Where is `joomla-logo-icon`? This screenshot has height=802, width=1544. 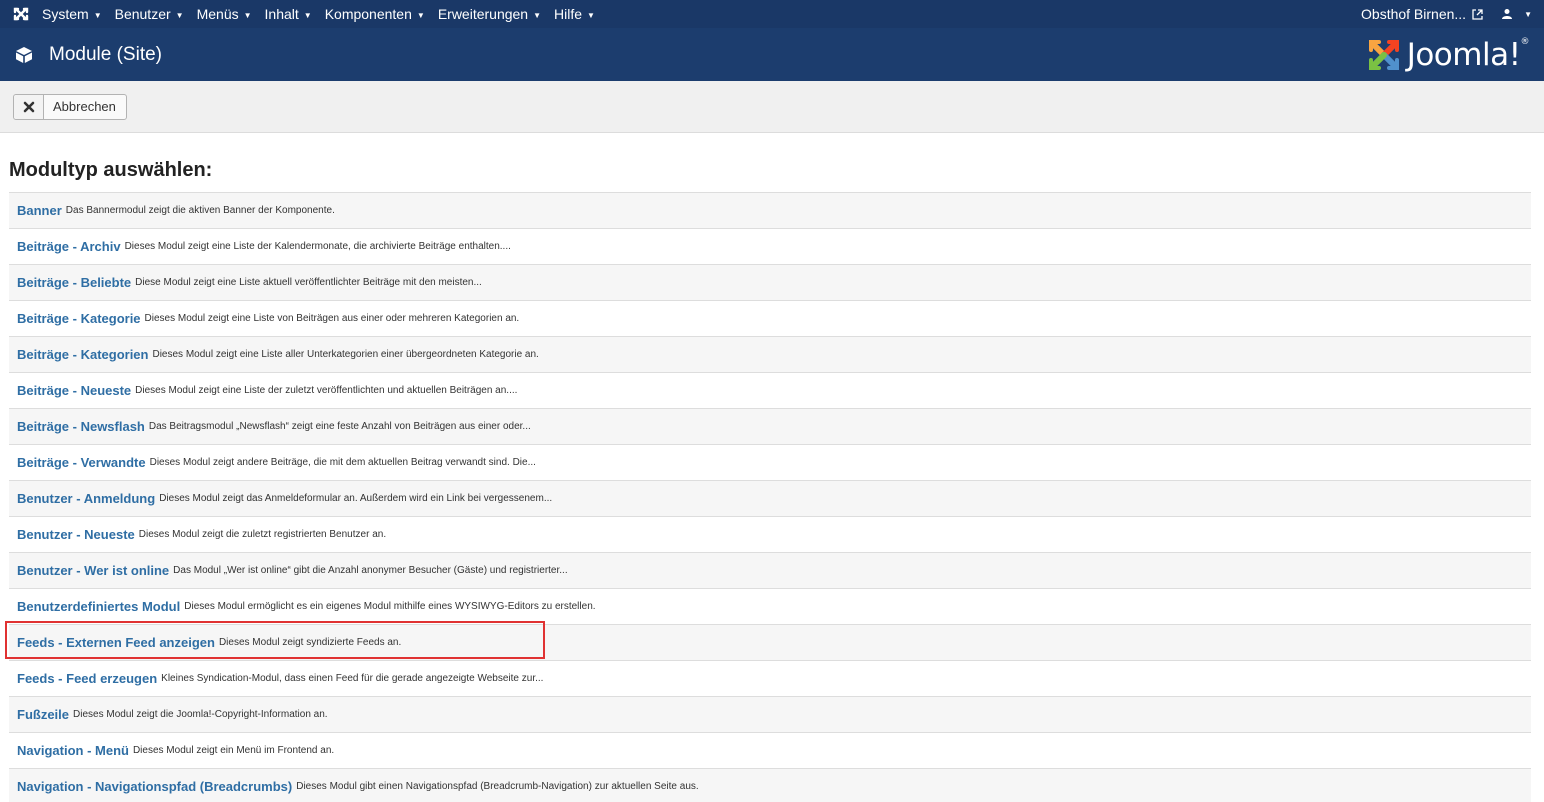
joomla-logo-icon is located at coordinates (1383, 54).